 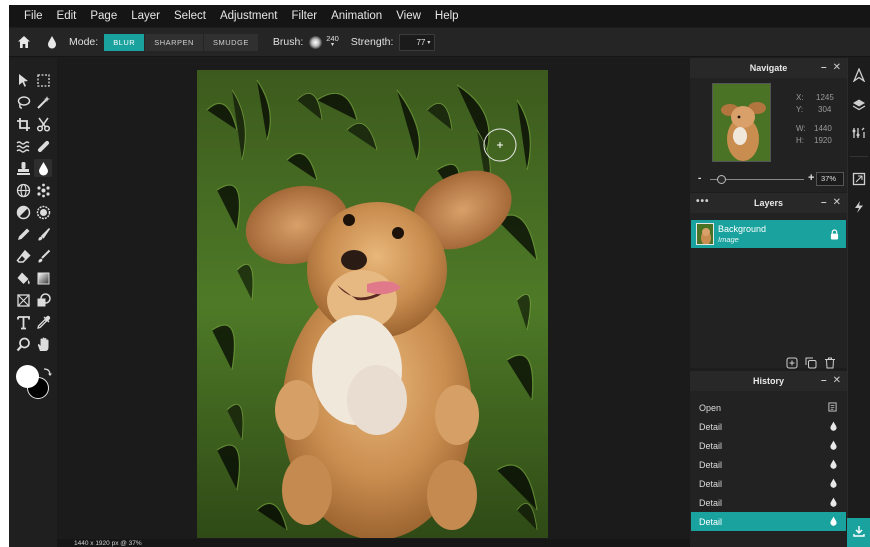 I want to click on nav-h-label: H:, so click(x=800, y=140).